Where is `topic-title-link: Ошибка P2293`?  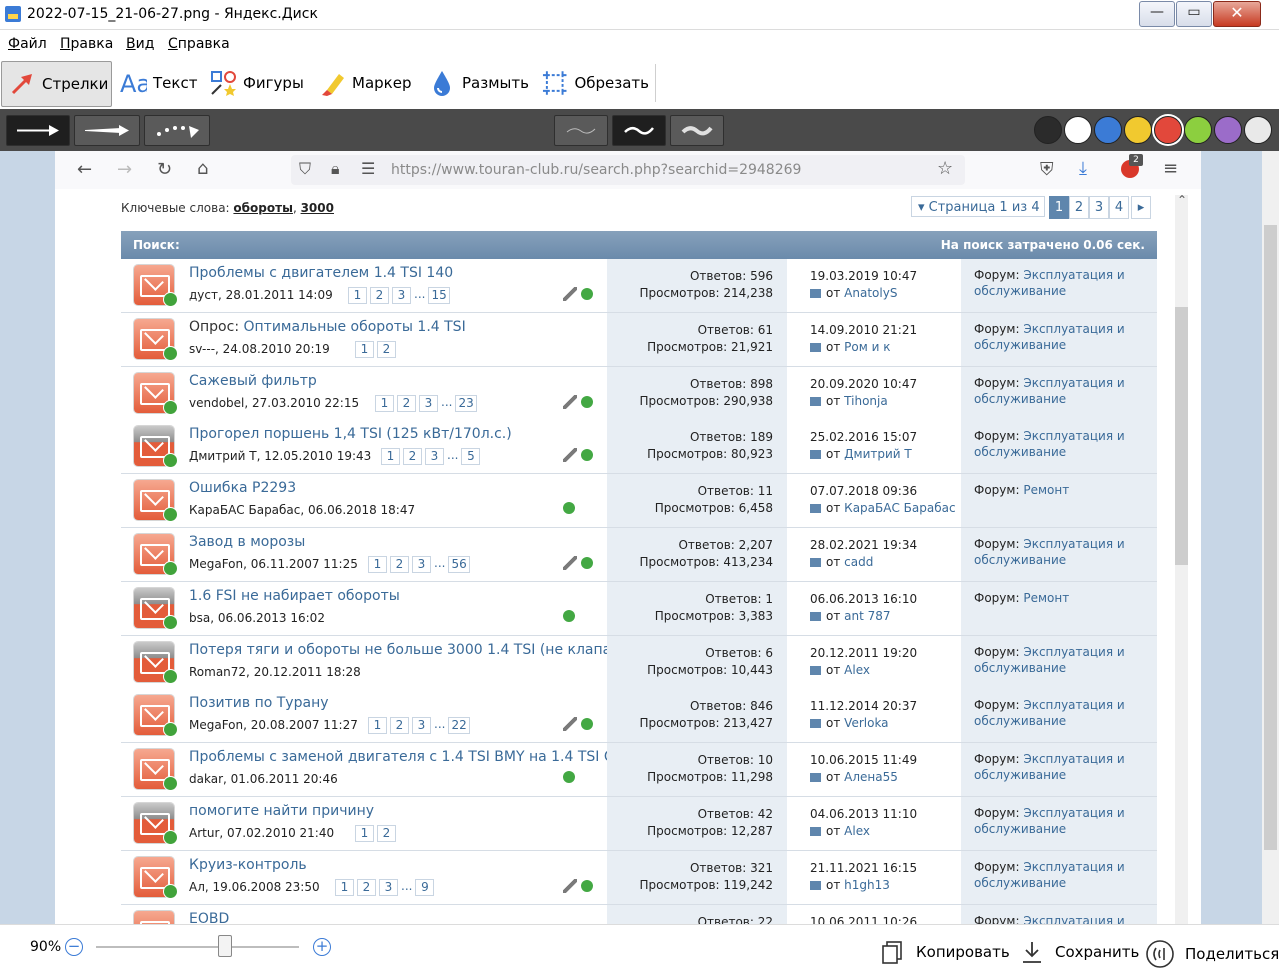
topic-title-link: Ошибка P2293 is located at coordinates (242, 488).